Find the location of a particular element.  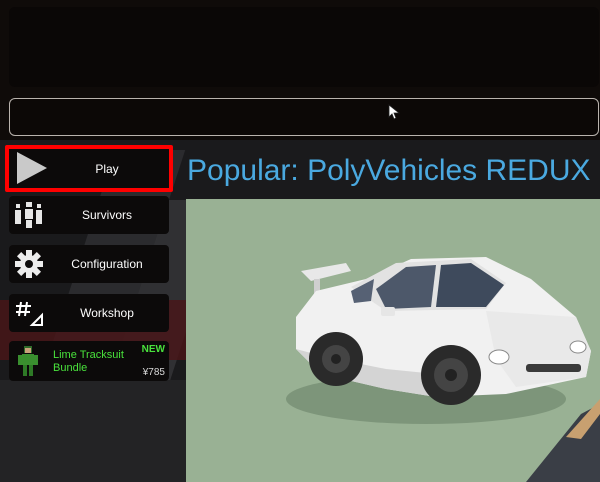

workshop-button: Workshop is located at coordinates (89, 313).